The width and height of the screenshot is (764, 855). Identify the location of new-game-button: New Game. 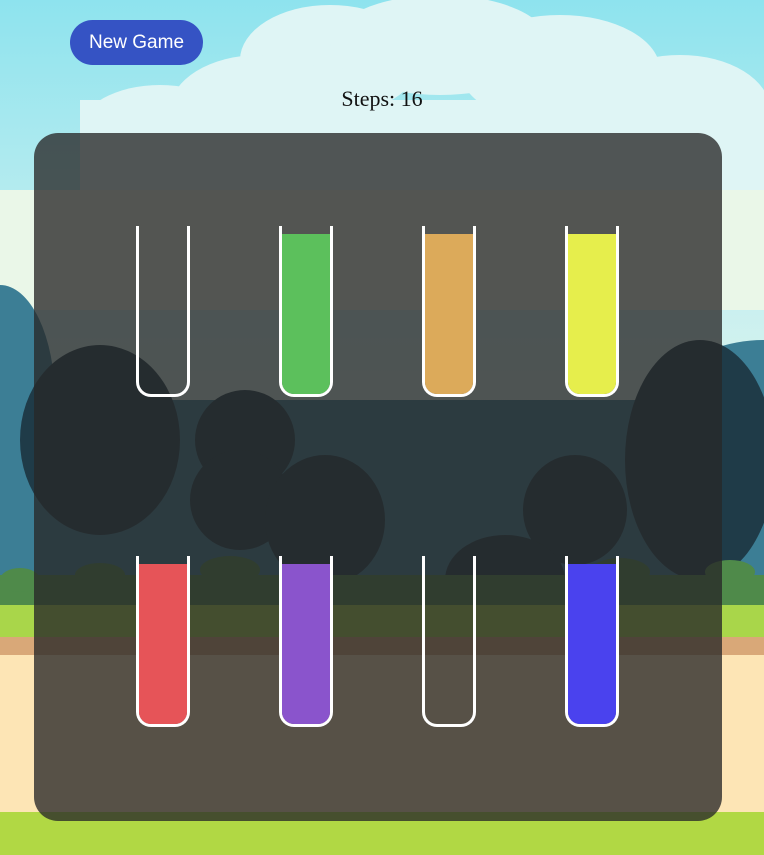
(136, 42).